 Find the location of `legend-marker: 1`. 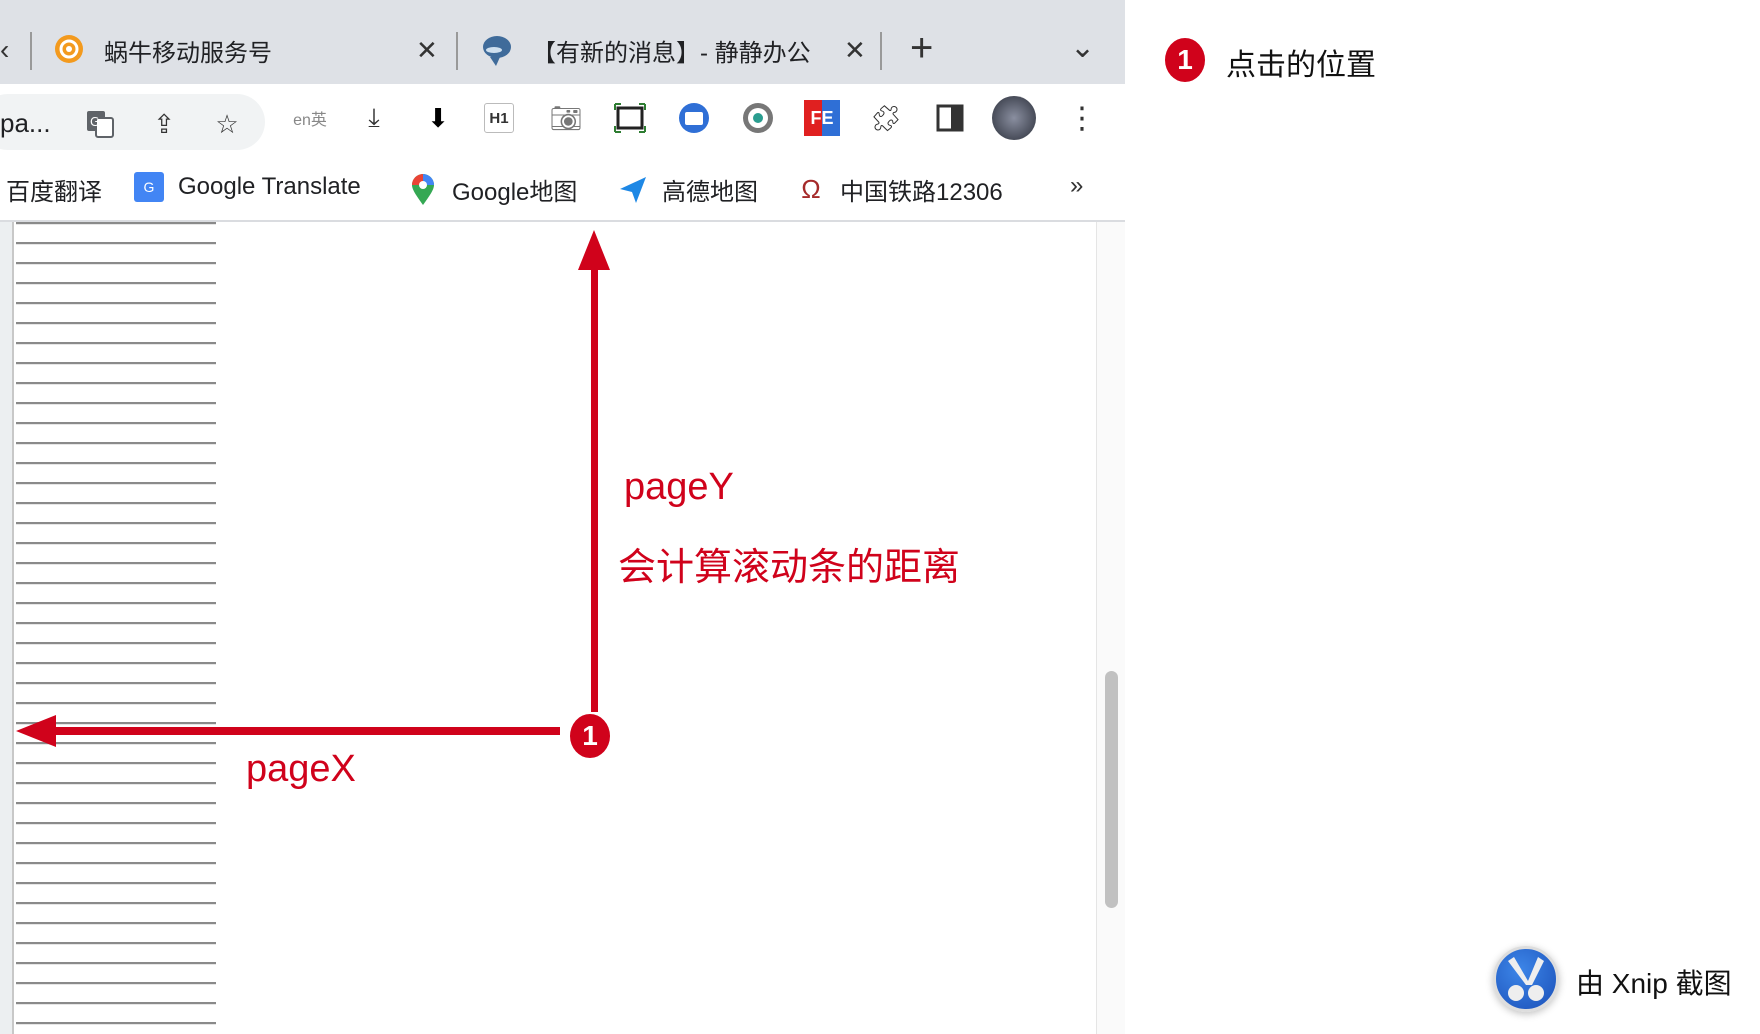

legend-marker: 1 is located at coordinates (1185, 60).